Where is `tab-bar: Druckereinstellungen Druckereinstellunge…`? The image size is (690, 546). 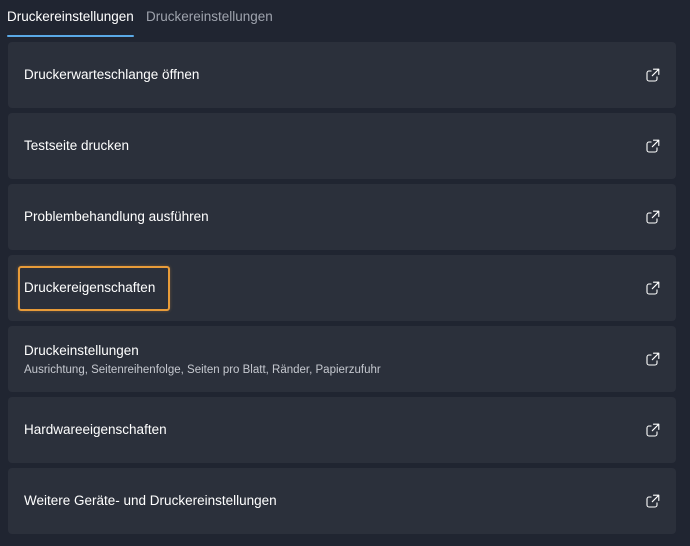 tab-bar: Druckereinstellungen Druckereinstellunge… is located at coordinates (345, 20).